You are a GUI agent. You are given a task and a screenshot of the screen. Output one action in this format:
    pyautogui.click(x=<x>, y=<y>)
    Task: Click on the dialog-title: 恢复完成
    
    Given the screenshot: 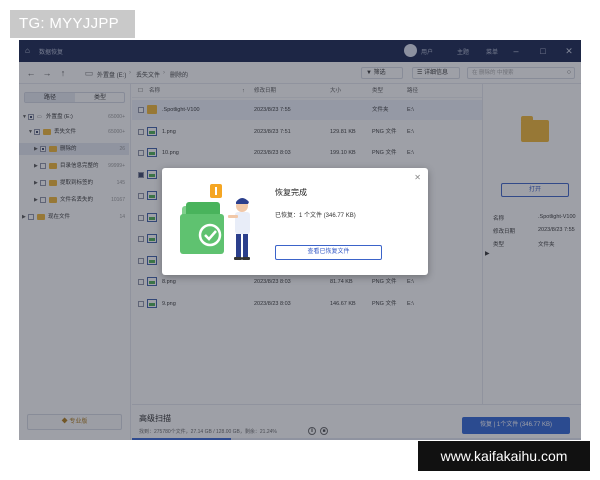 What is the action you would take?
    pyautogui.click(x=291, y=192)
    